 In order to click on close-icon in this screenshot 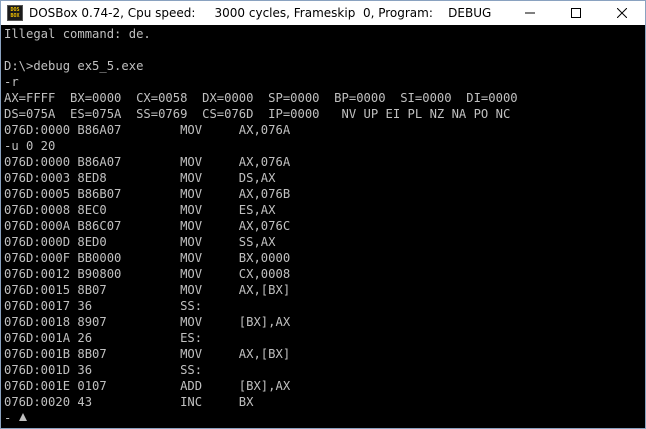, I will do `click(622, 13)`.